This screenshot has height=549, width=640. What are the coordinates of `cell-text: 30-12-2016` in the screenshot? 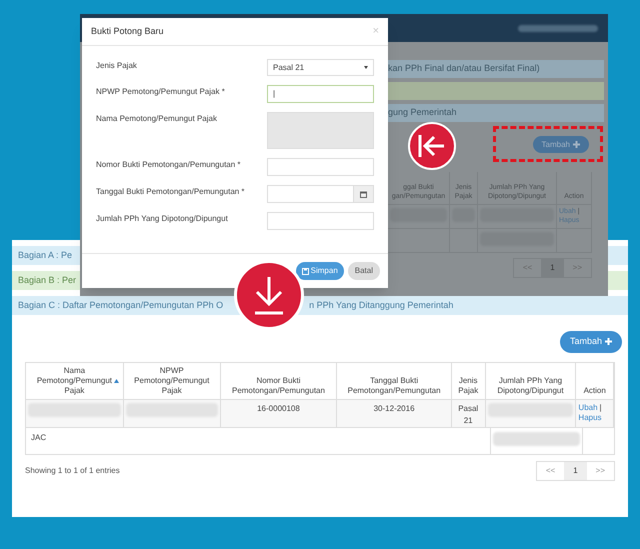 It's located at (394, 408).